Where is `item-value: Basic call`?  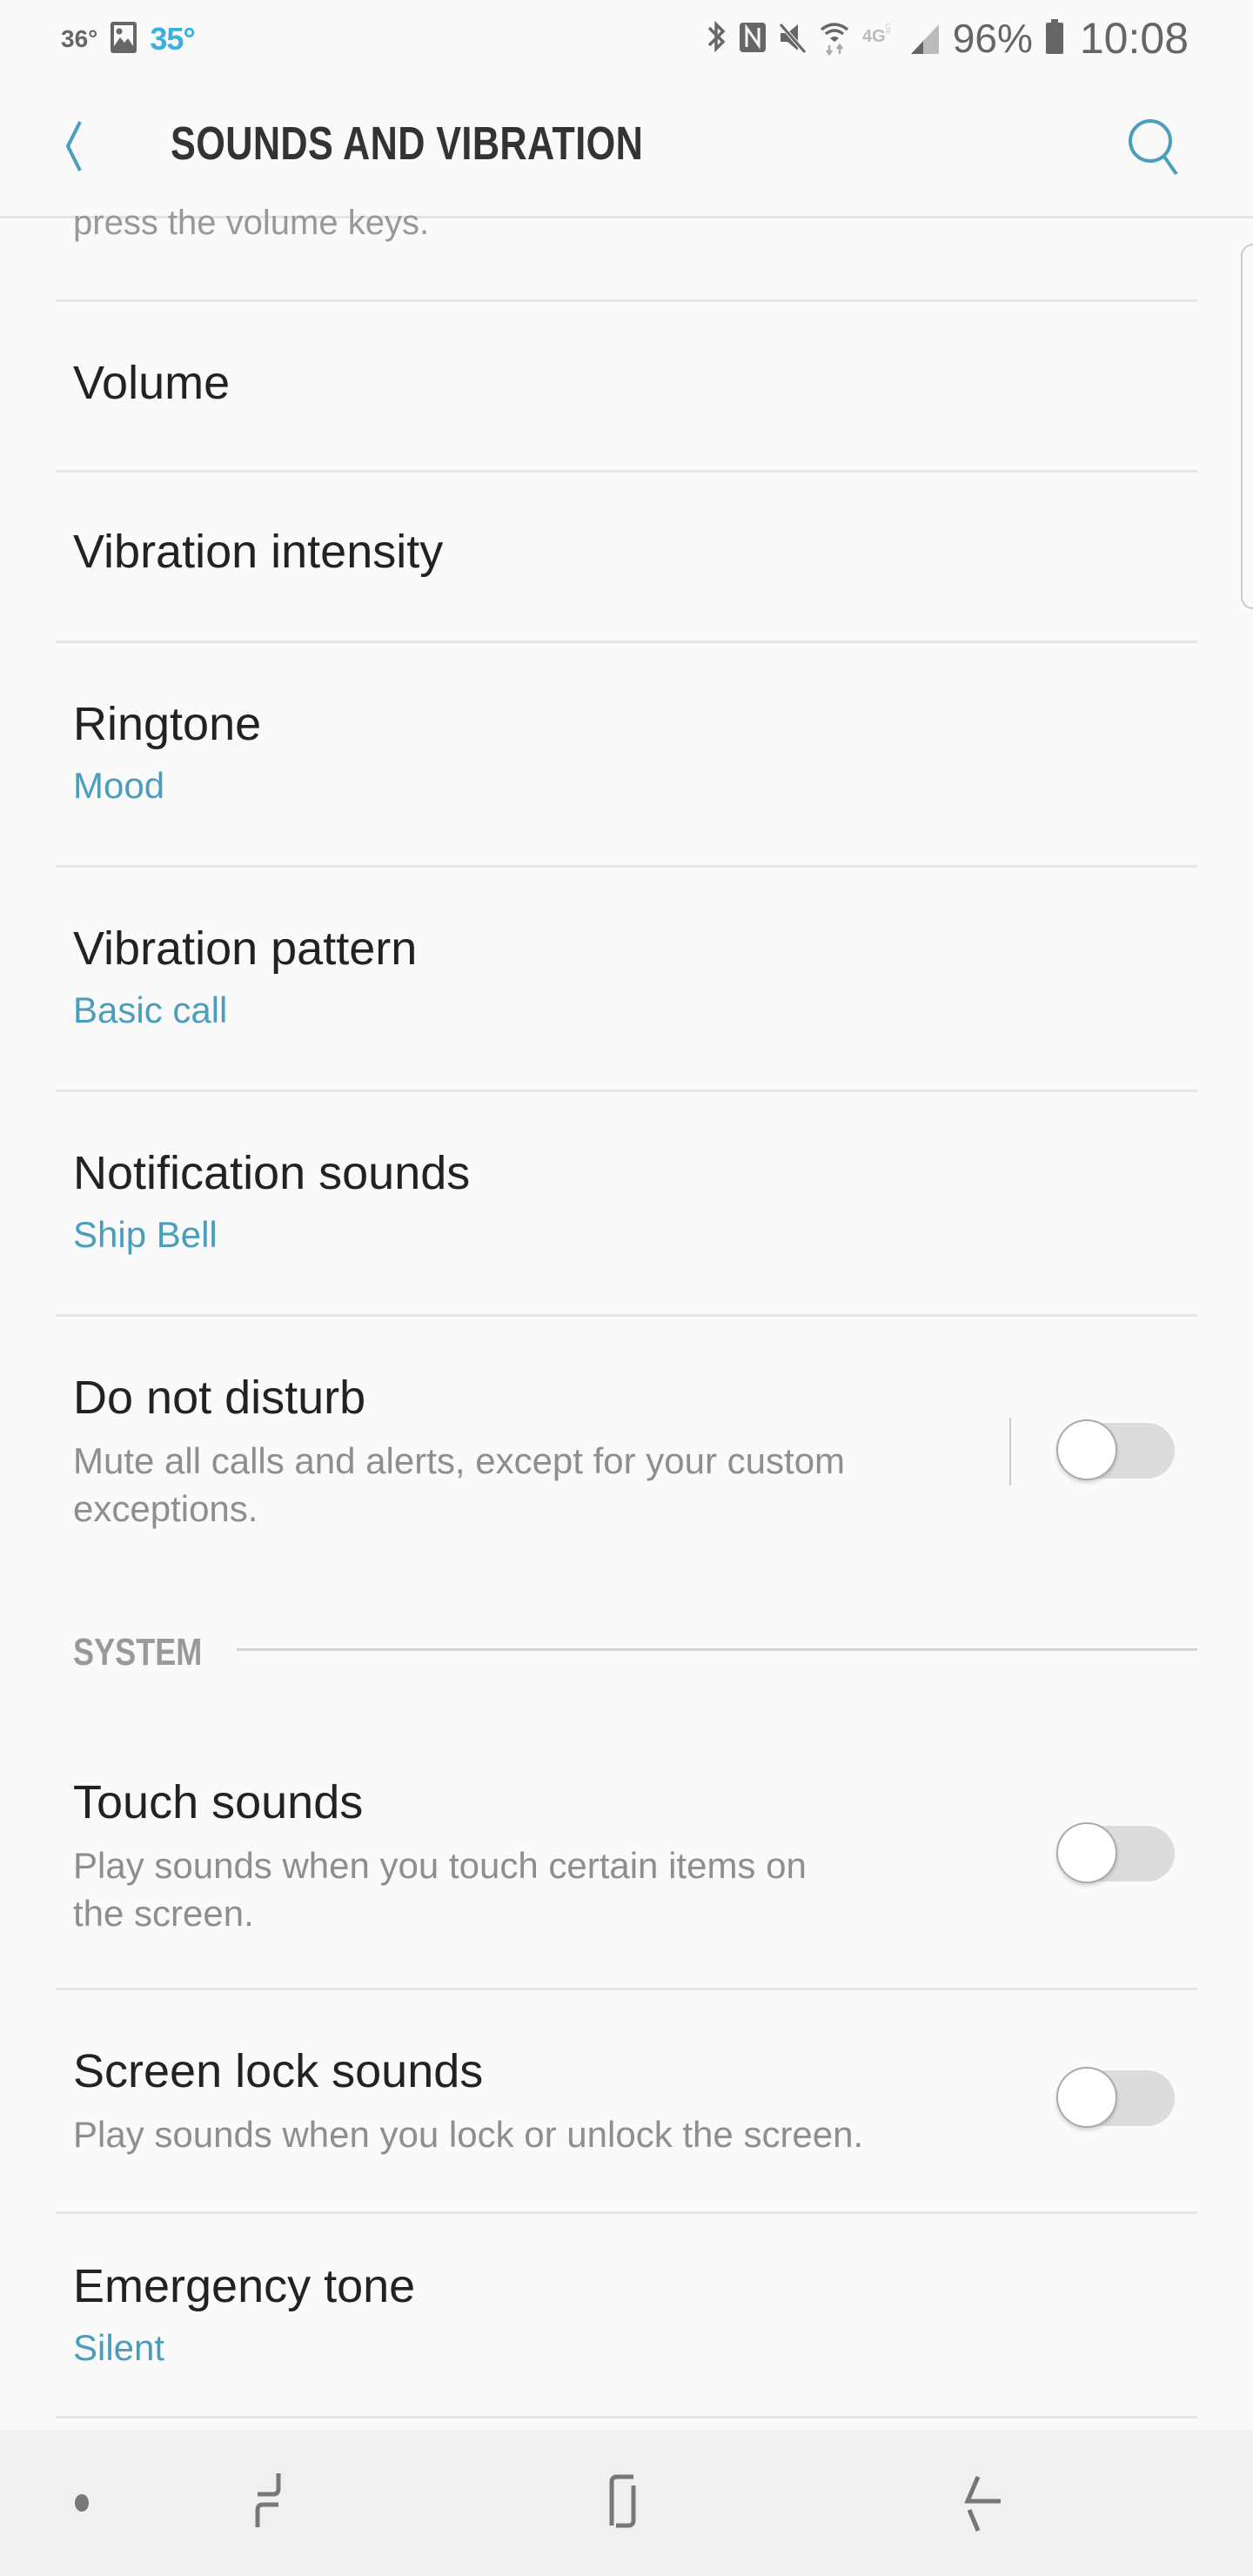
item-value: Basic call is located at coordinates (150, 1009).